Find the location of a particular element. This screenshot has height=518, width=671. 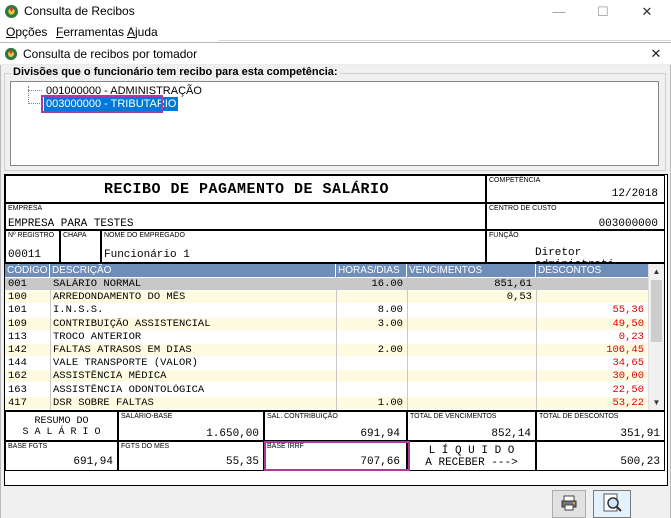

sal-contribuicao-value: 691,94 is located at coordinates (380, 434).